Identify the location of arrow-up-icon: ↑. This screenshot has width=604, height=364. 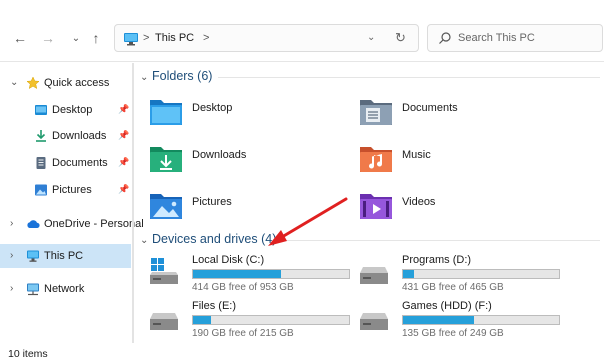
(96, 38).